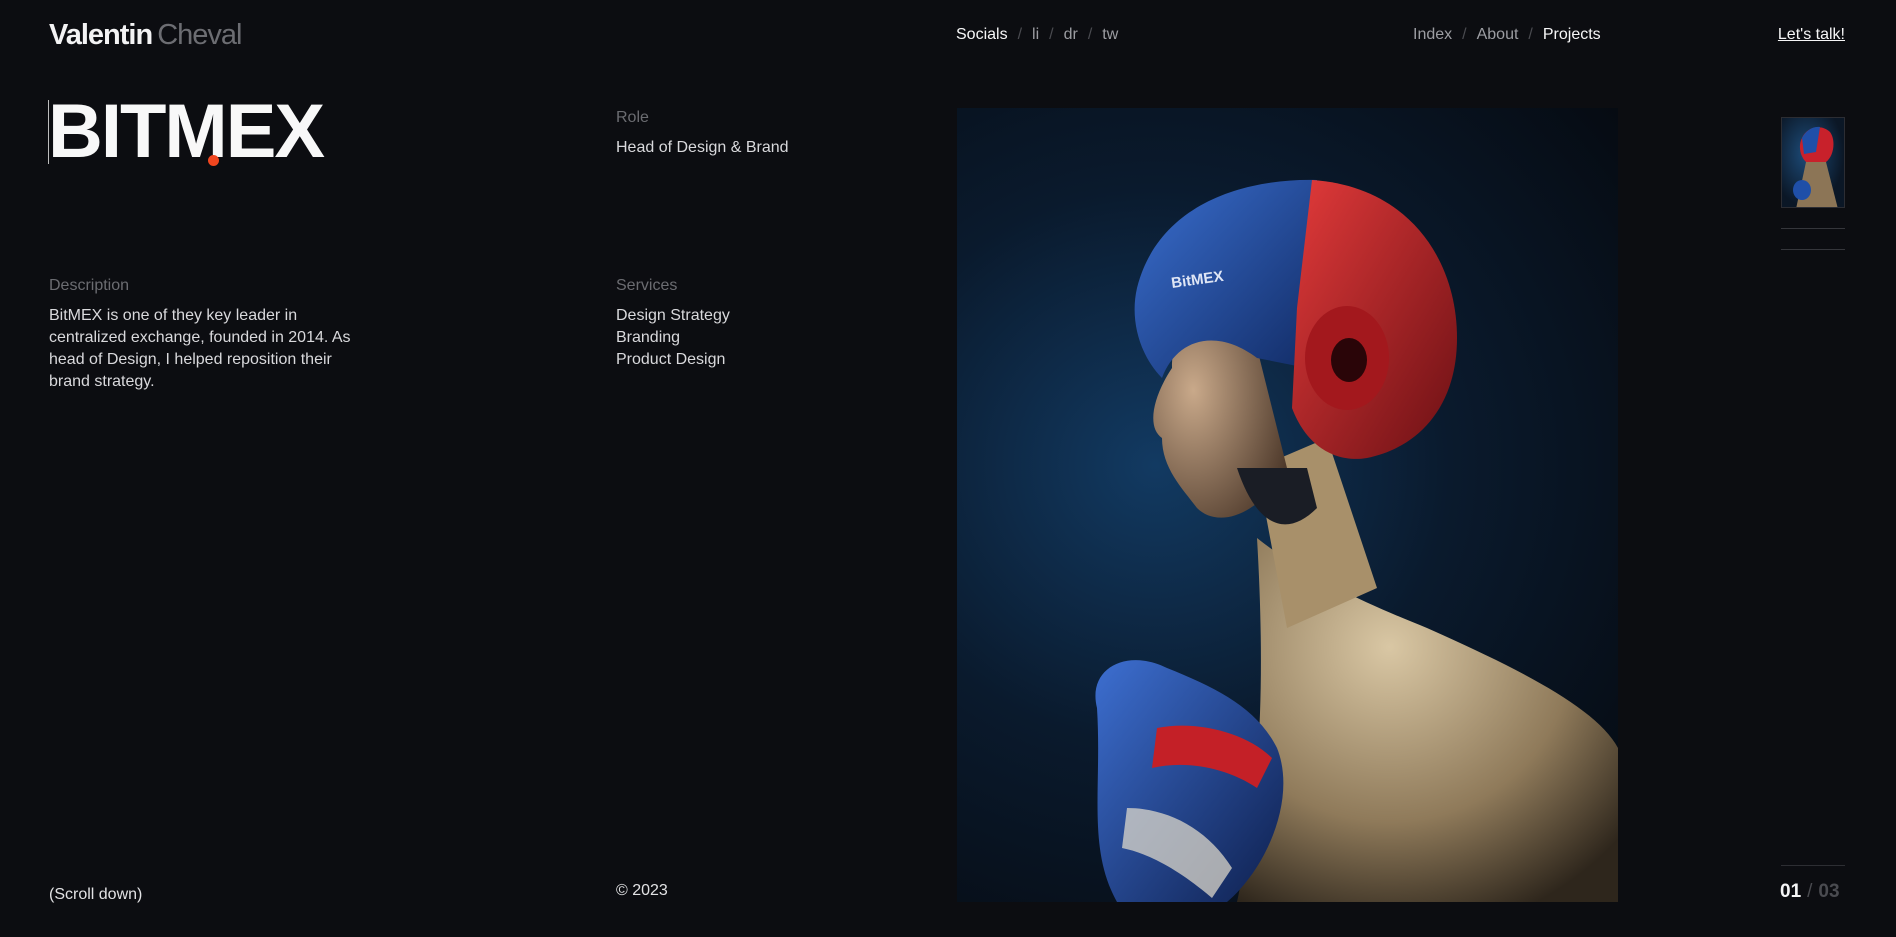 The width and height of the screenshot is (1896, 937). I want to click on lets-talk-link: Let's talk!, so click(1811, 35).